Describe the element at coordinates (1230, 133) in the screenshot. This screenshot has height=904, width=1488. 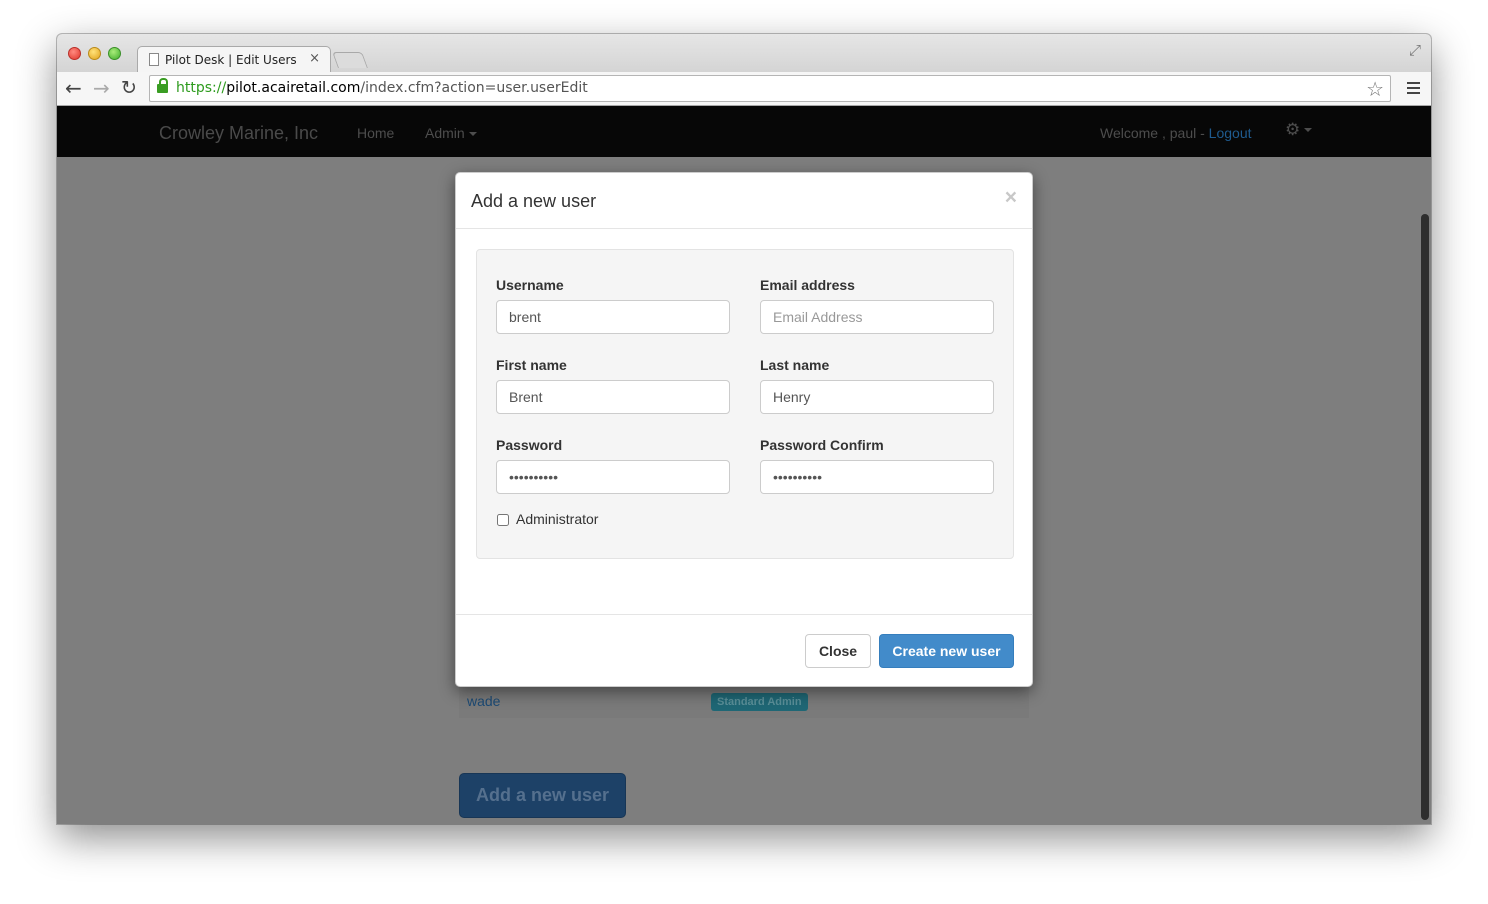
I see `logout-link: Logout` at that location.